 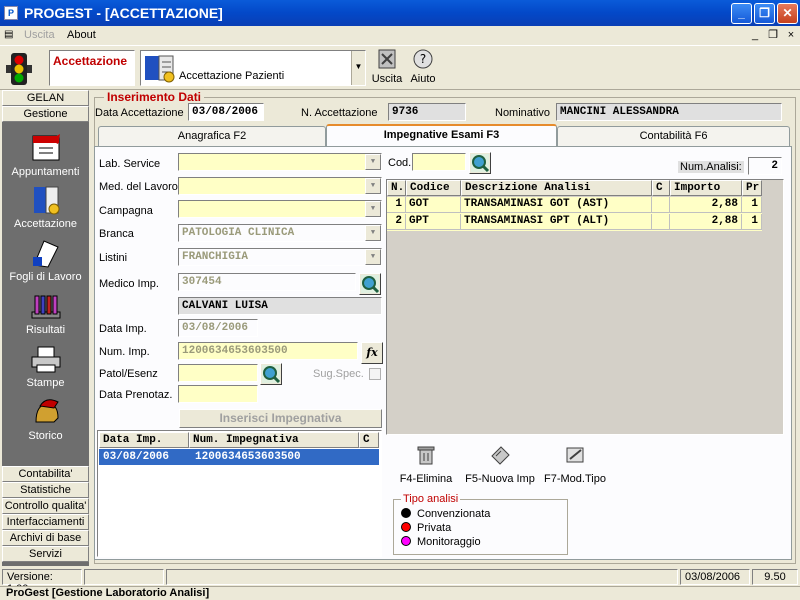 What do you see at coordinates (433, 188) in the screenshot?
I see `column-header: Codice` at bounding box center [433, 188].